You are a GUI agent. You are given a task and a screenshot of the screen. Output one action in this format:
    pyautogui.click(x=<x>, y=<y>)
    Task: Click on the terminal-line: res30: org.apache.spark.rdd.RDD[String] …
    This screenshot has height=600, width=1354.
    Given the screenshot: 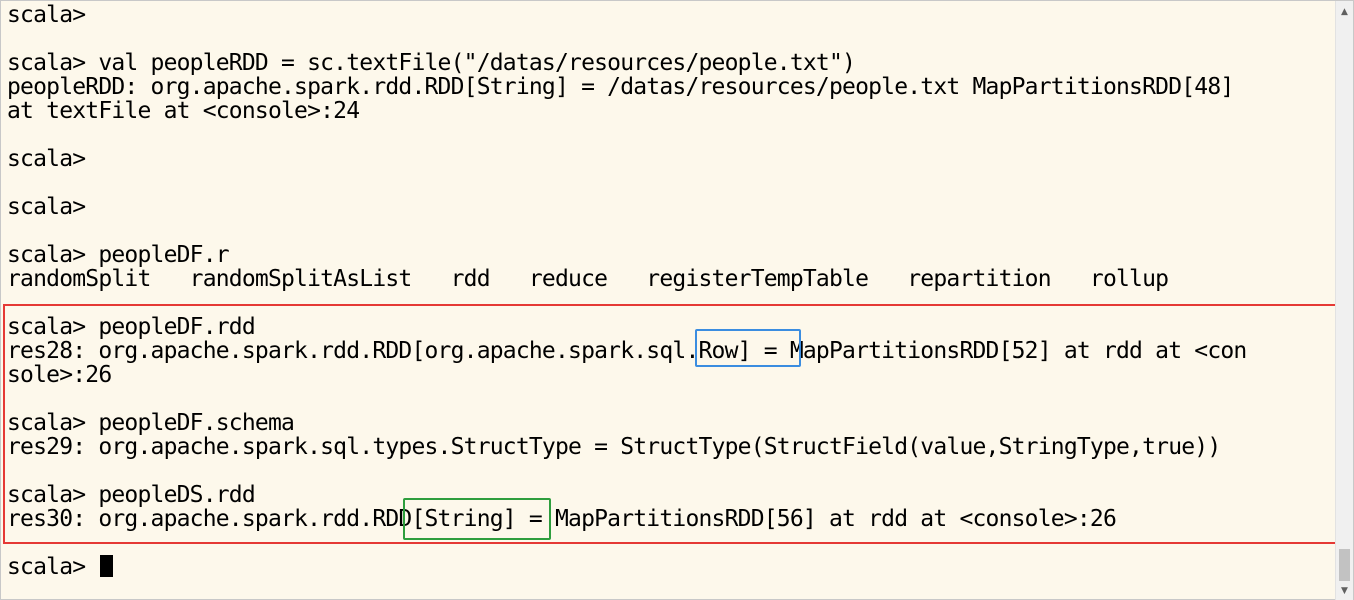 What is the action you would take?
    pyautogui.click(x=562, y=519)
    